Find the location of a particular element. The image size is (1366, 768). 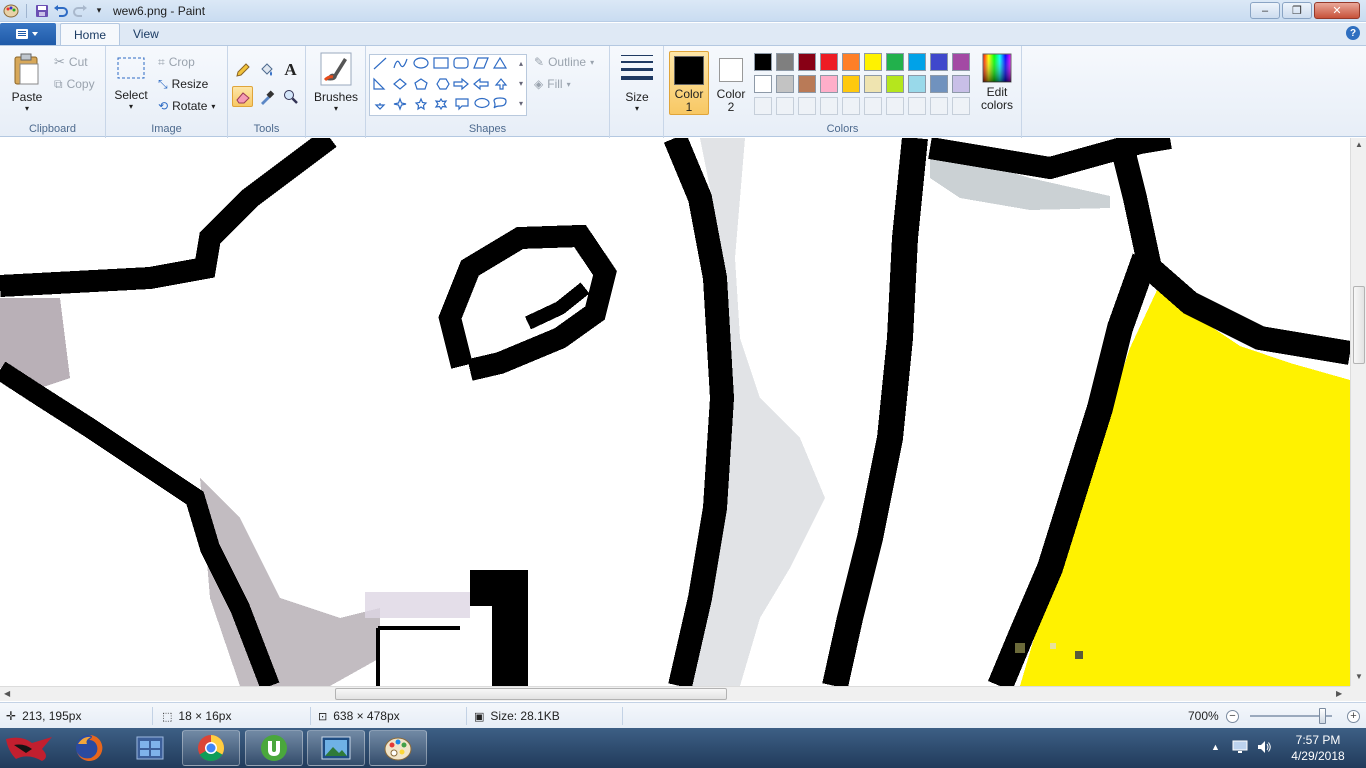

taskbar-utorrent is located at coordinates (274, 748).